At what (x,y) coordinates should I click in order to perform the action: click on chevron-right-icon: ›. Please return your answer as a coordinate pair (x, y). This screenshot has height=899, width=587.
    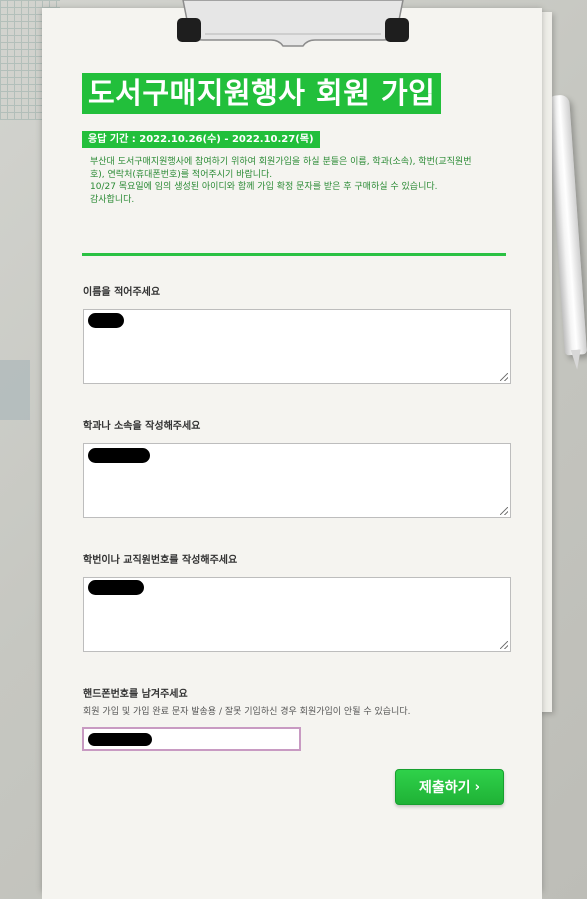
    Looking at the image, I should click on (477, 787).